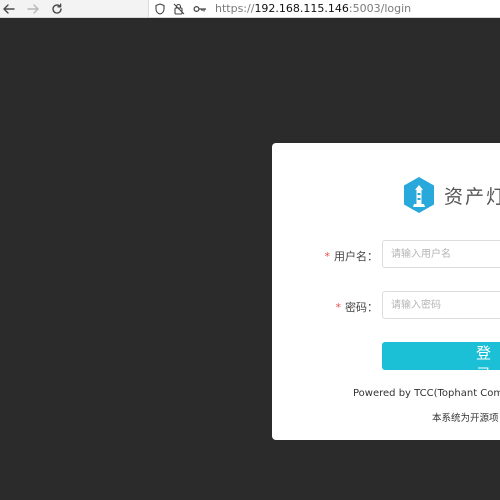 The height and width of the screenshot is (500, 500). What do you see at coordinates (160, 8) in the screenshot?
I see `shield-icon` at bounding box center [160, 8].